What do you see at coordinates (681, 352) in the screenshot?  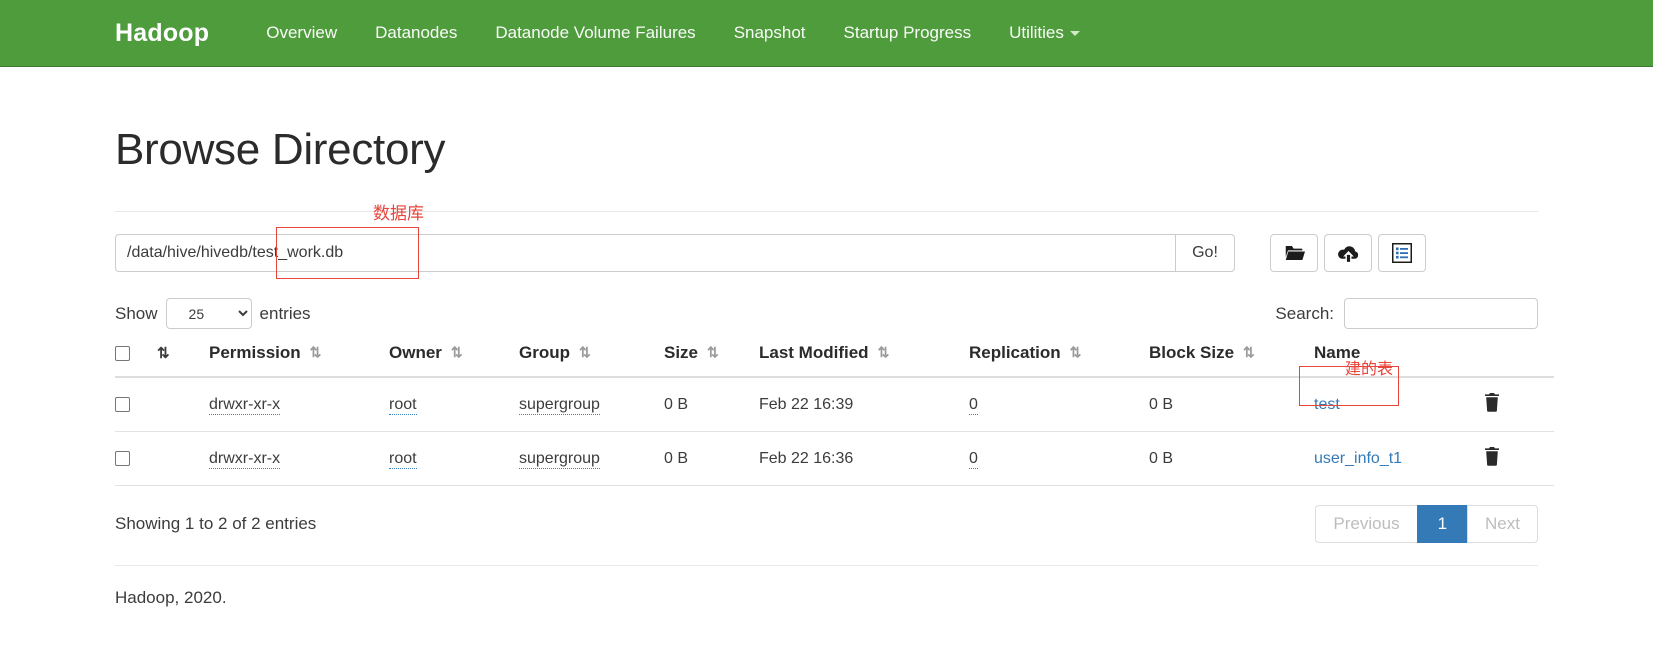 I see `th-size-label: Size` at bounding box center [681, 352].